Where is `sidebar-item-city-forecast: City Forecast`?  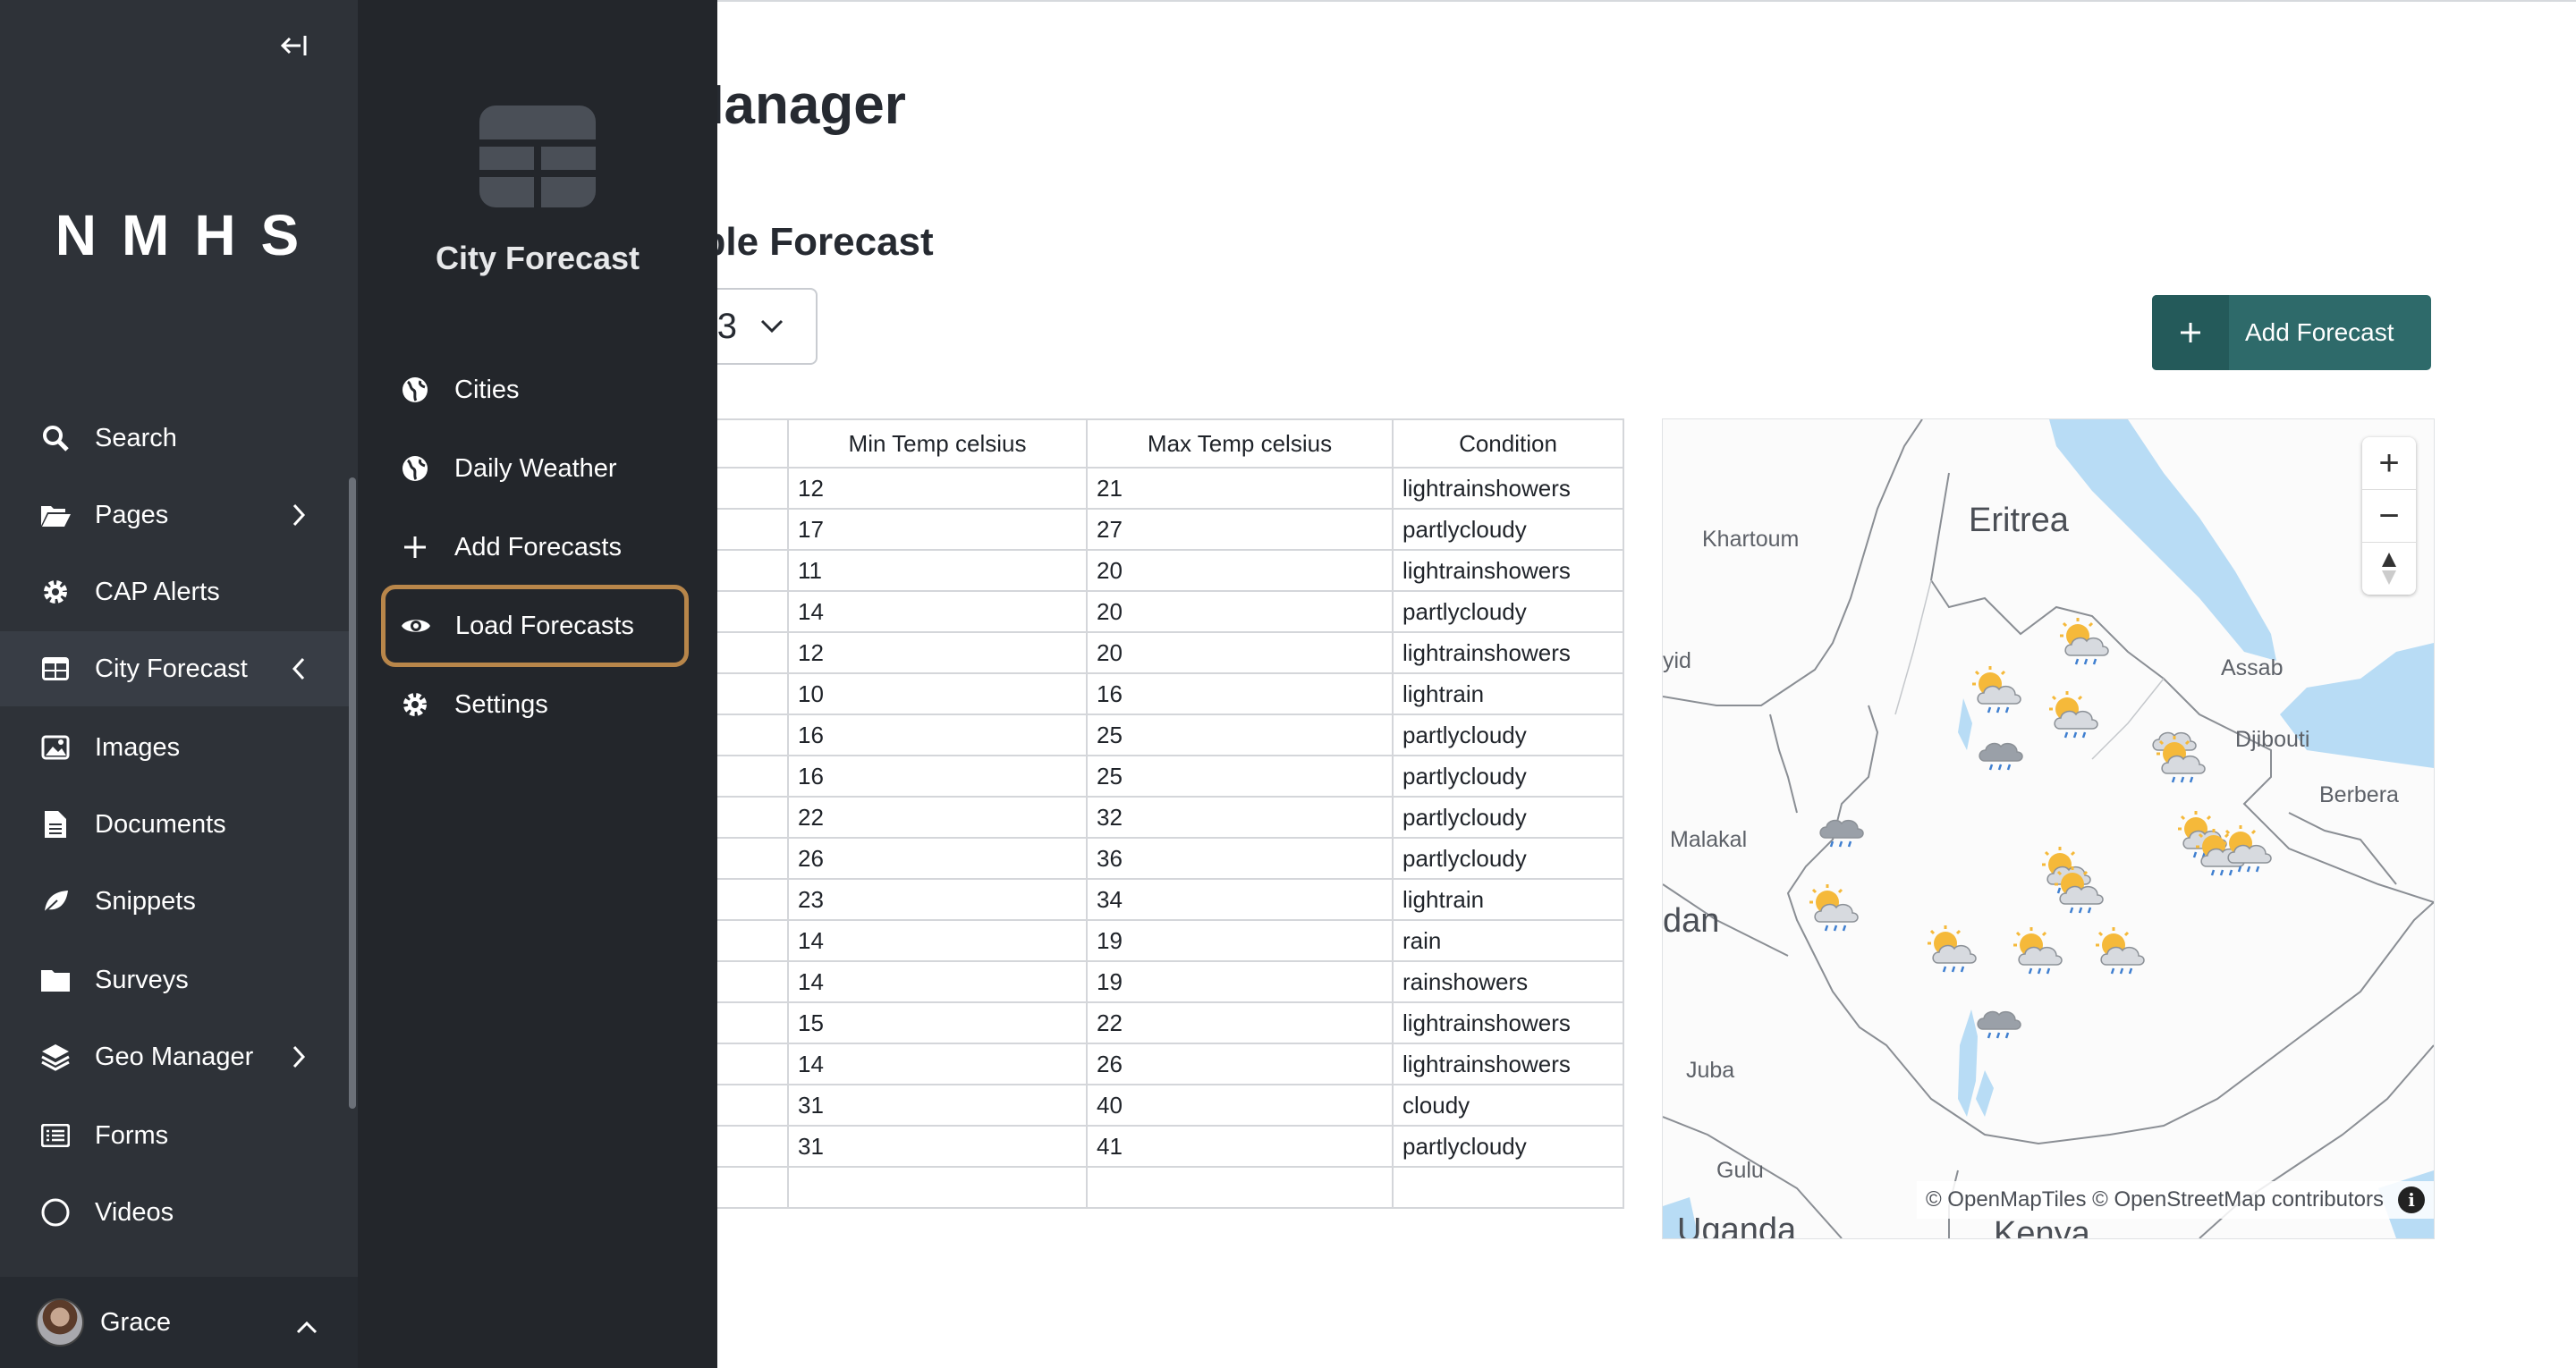 sidebar-item-city-forecast: City Forecast is located at coordinates (175, 668).